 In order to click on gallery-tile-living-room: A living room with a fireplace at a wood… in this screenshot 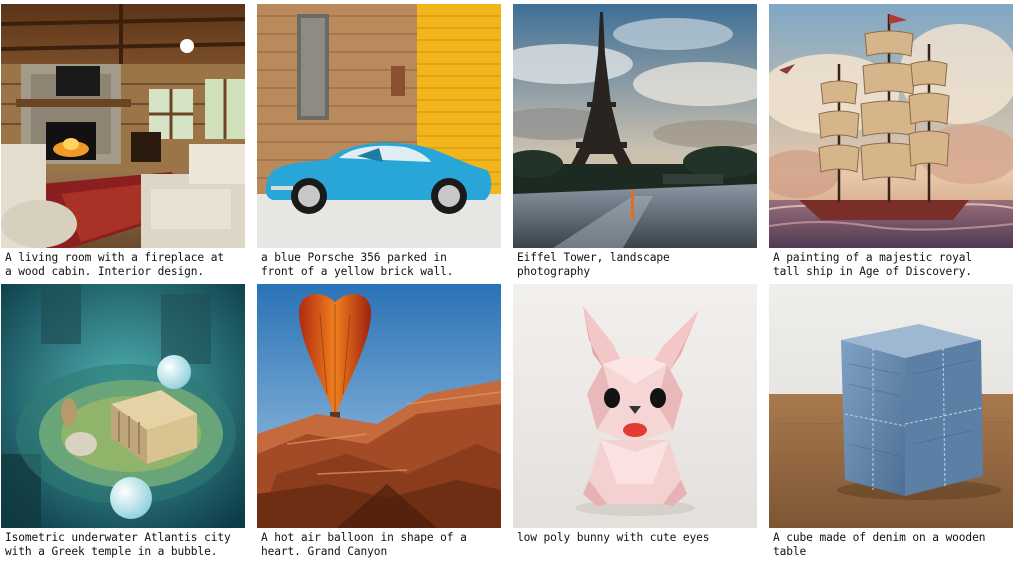, I will do `click(123, 141)`.